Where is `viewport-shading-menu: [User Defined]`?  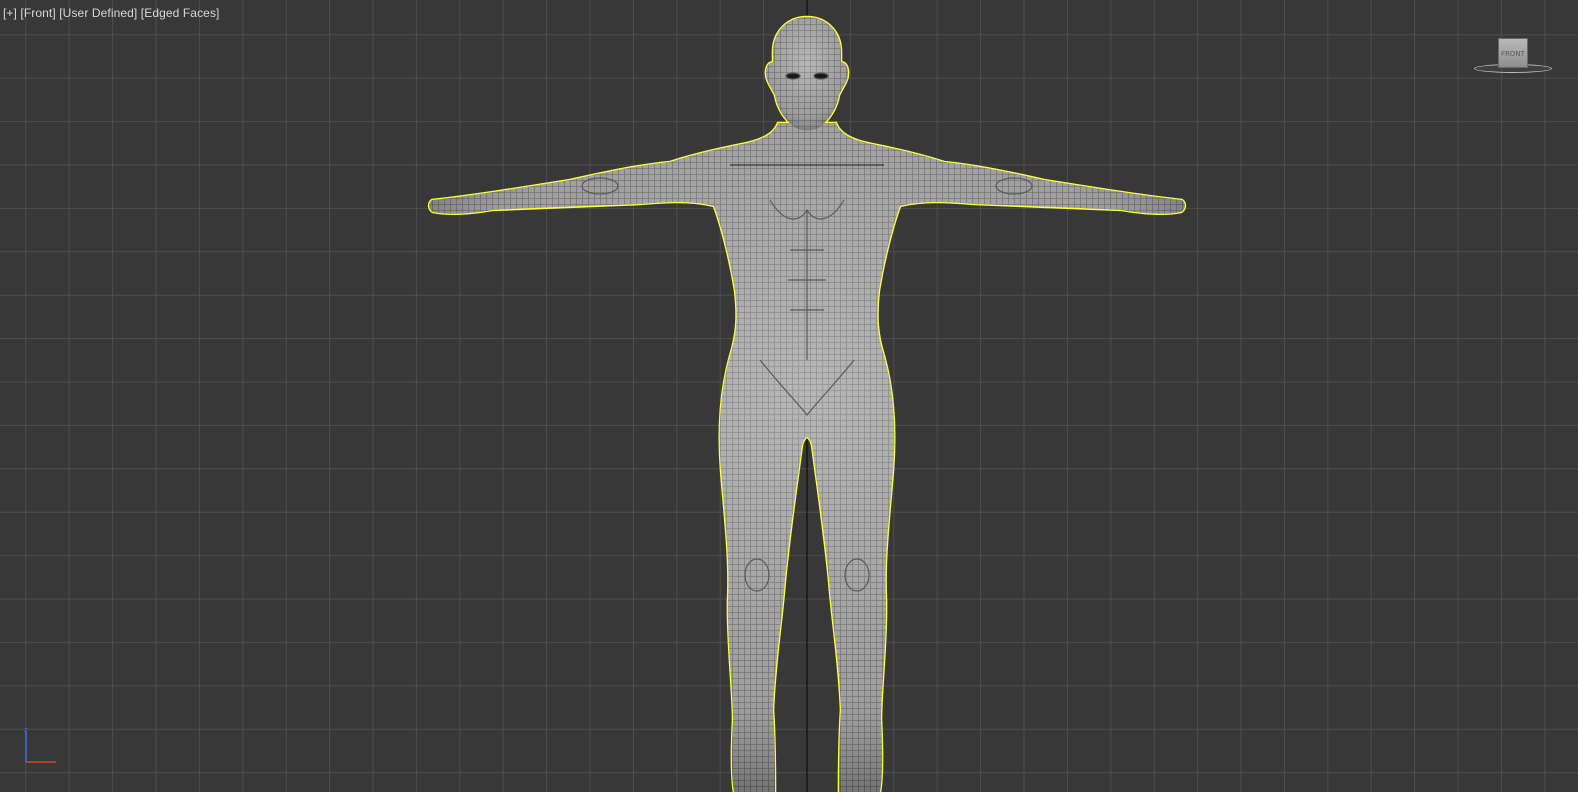
viewport-shading-menu: [User Defined] is located at coordinates (98, 13).